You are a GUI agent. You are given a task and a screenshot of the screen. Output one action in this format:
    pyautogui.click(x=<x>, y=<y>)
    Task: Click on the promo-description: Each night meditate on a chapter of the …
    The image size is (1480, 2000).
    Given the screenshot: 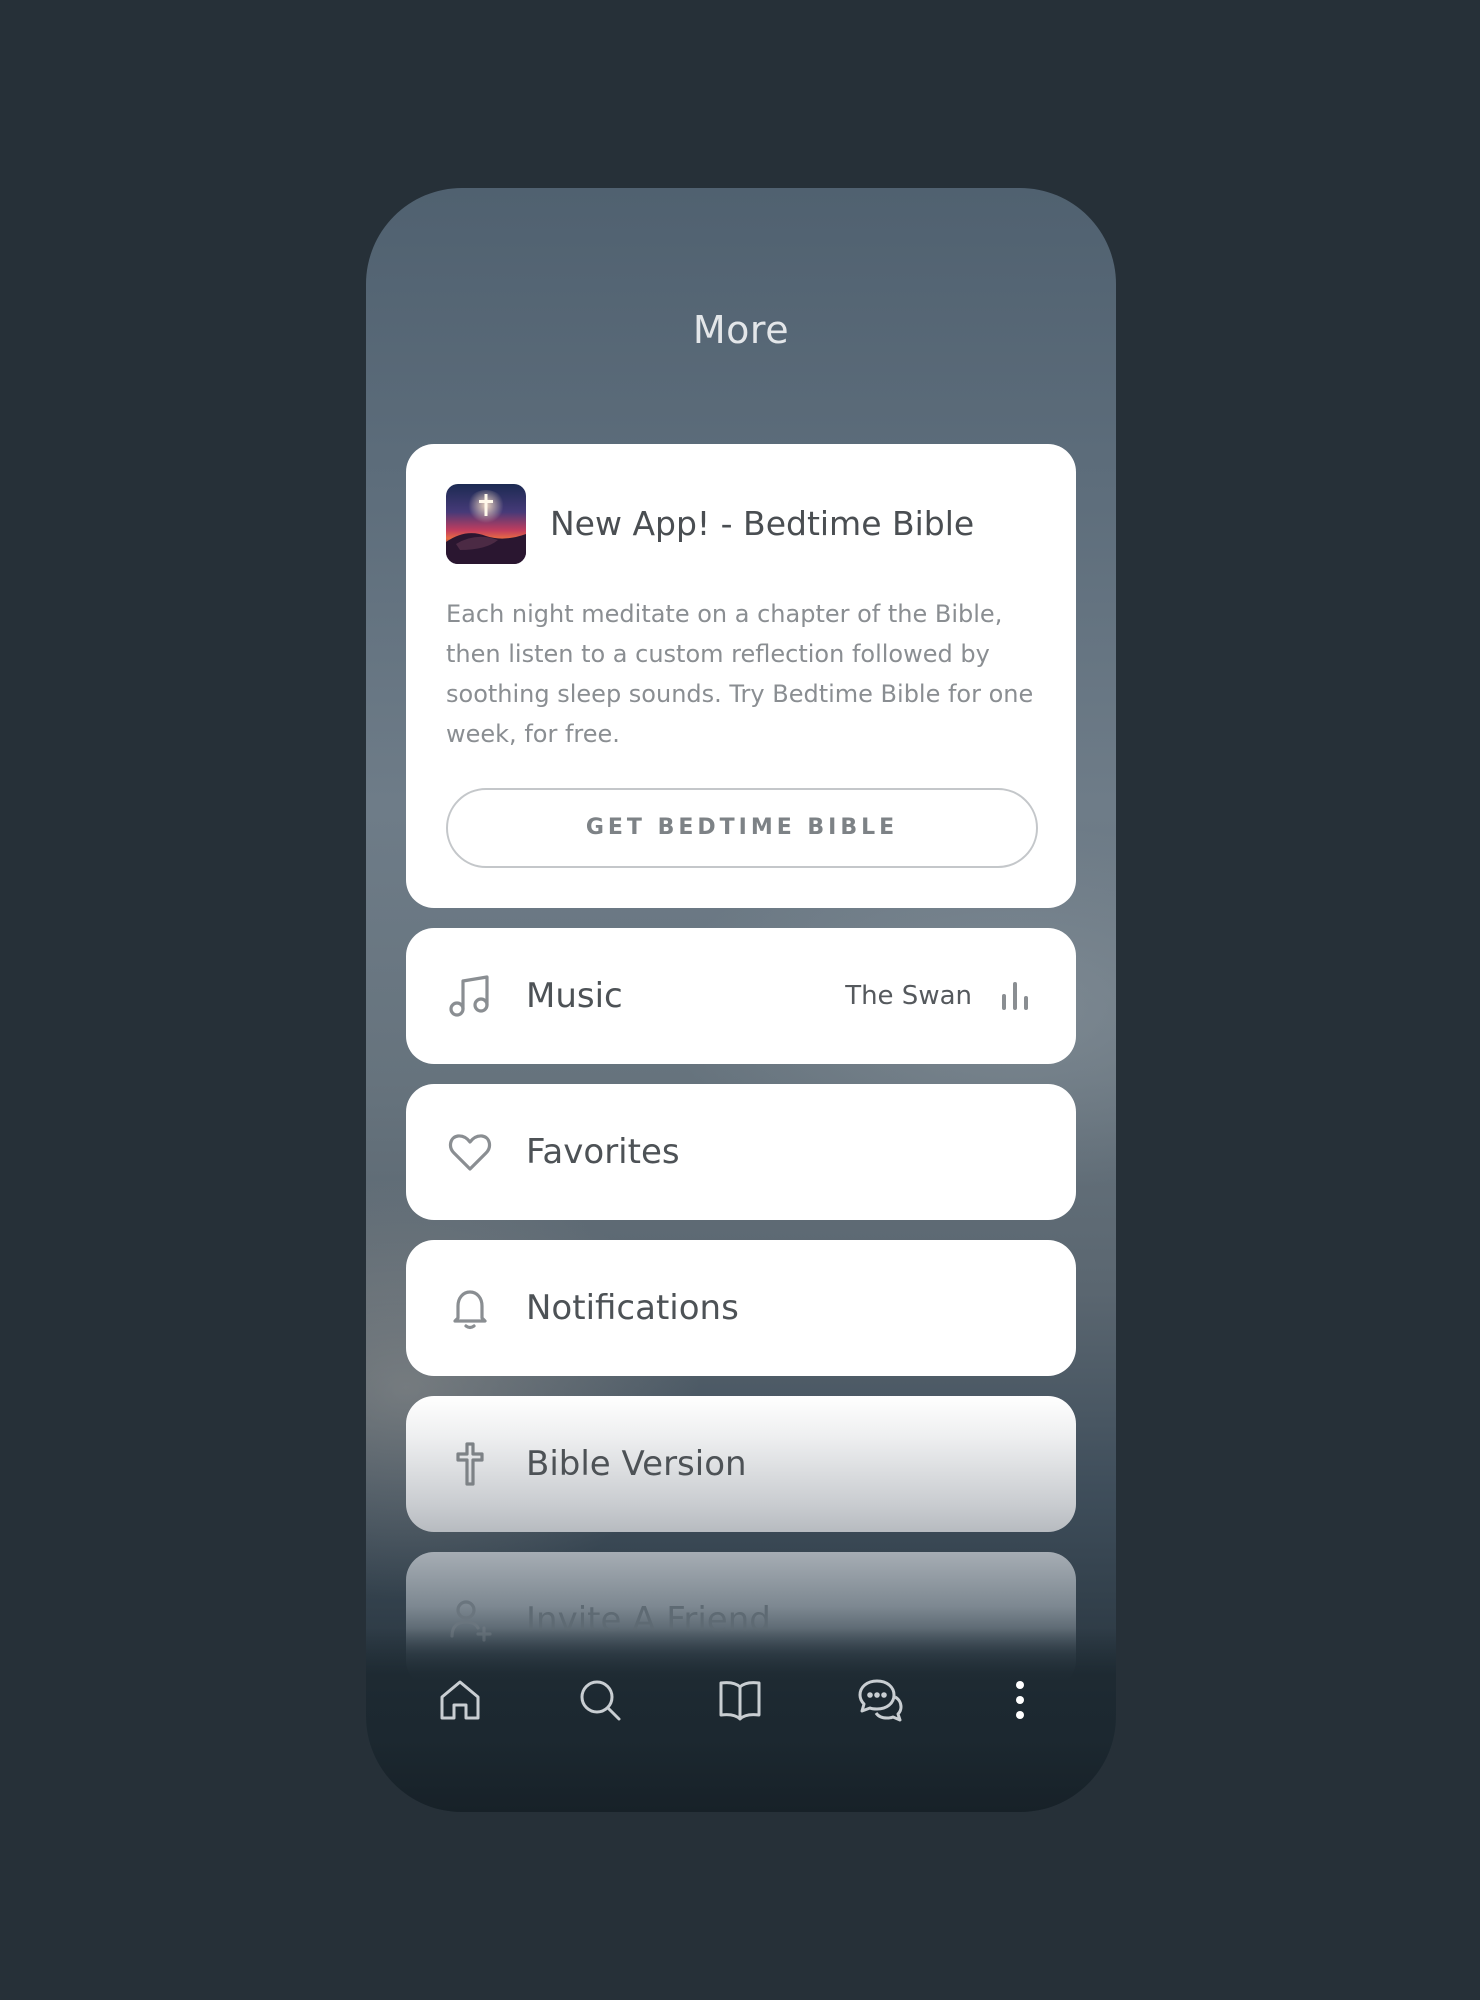 What is the action you would take?
    pyautogui.click(x=740, y=674)
    